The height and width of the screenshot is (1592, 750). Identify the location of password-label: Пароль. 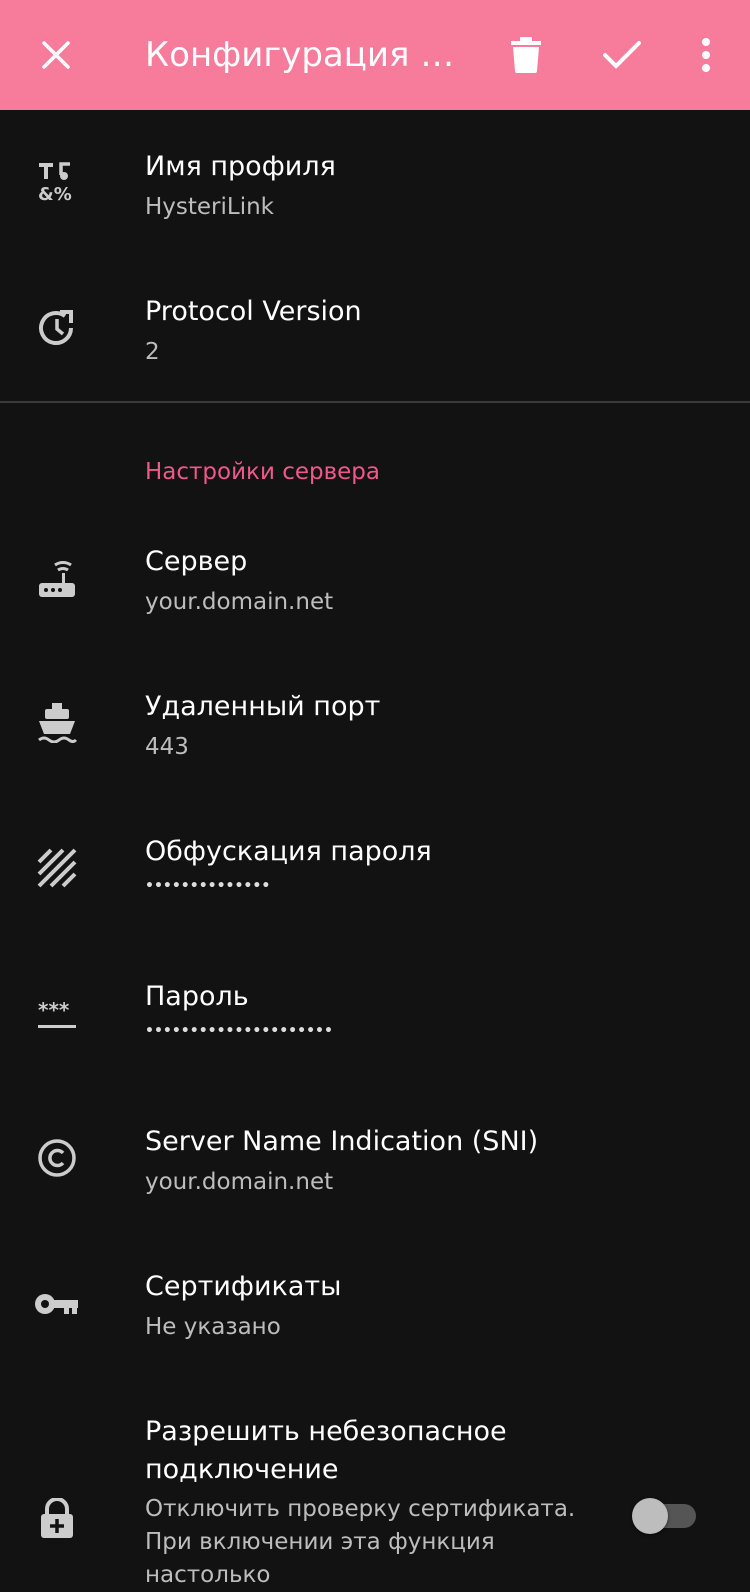
(197, 996).